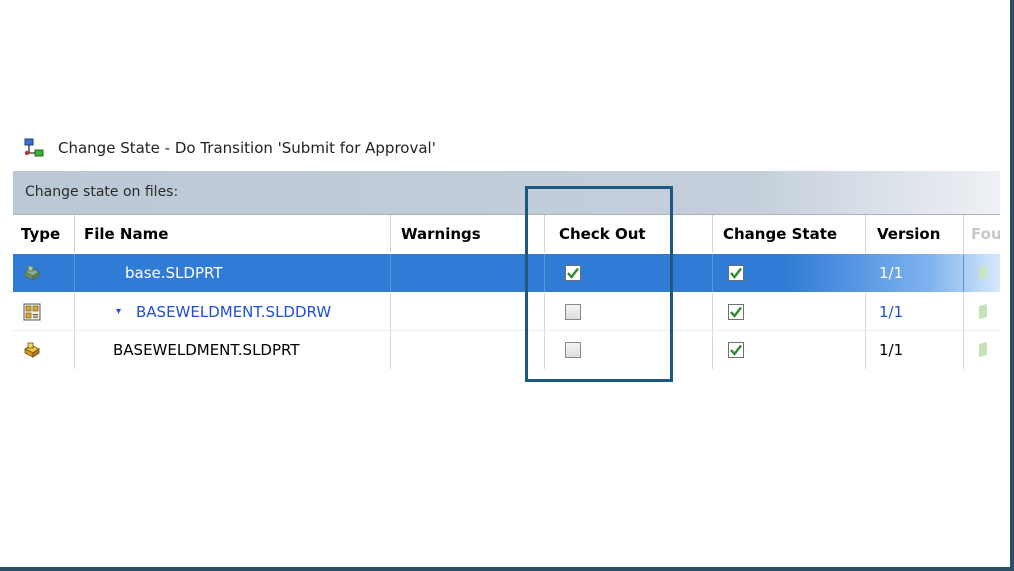 The image size is (1014, 571). I want to click on tree-expand-icon: ▾, so click(118, 312).